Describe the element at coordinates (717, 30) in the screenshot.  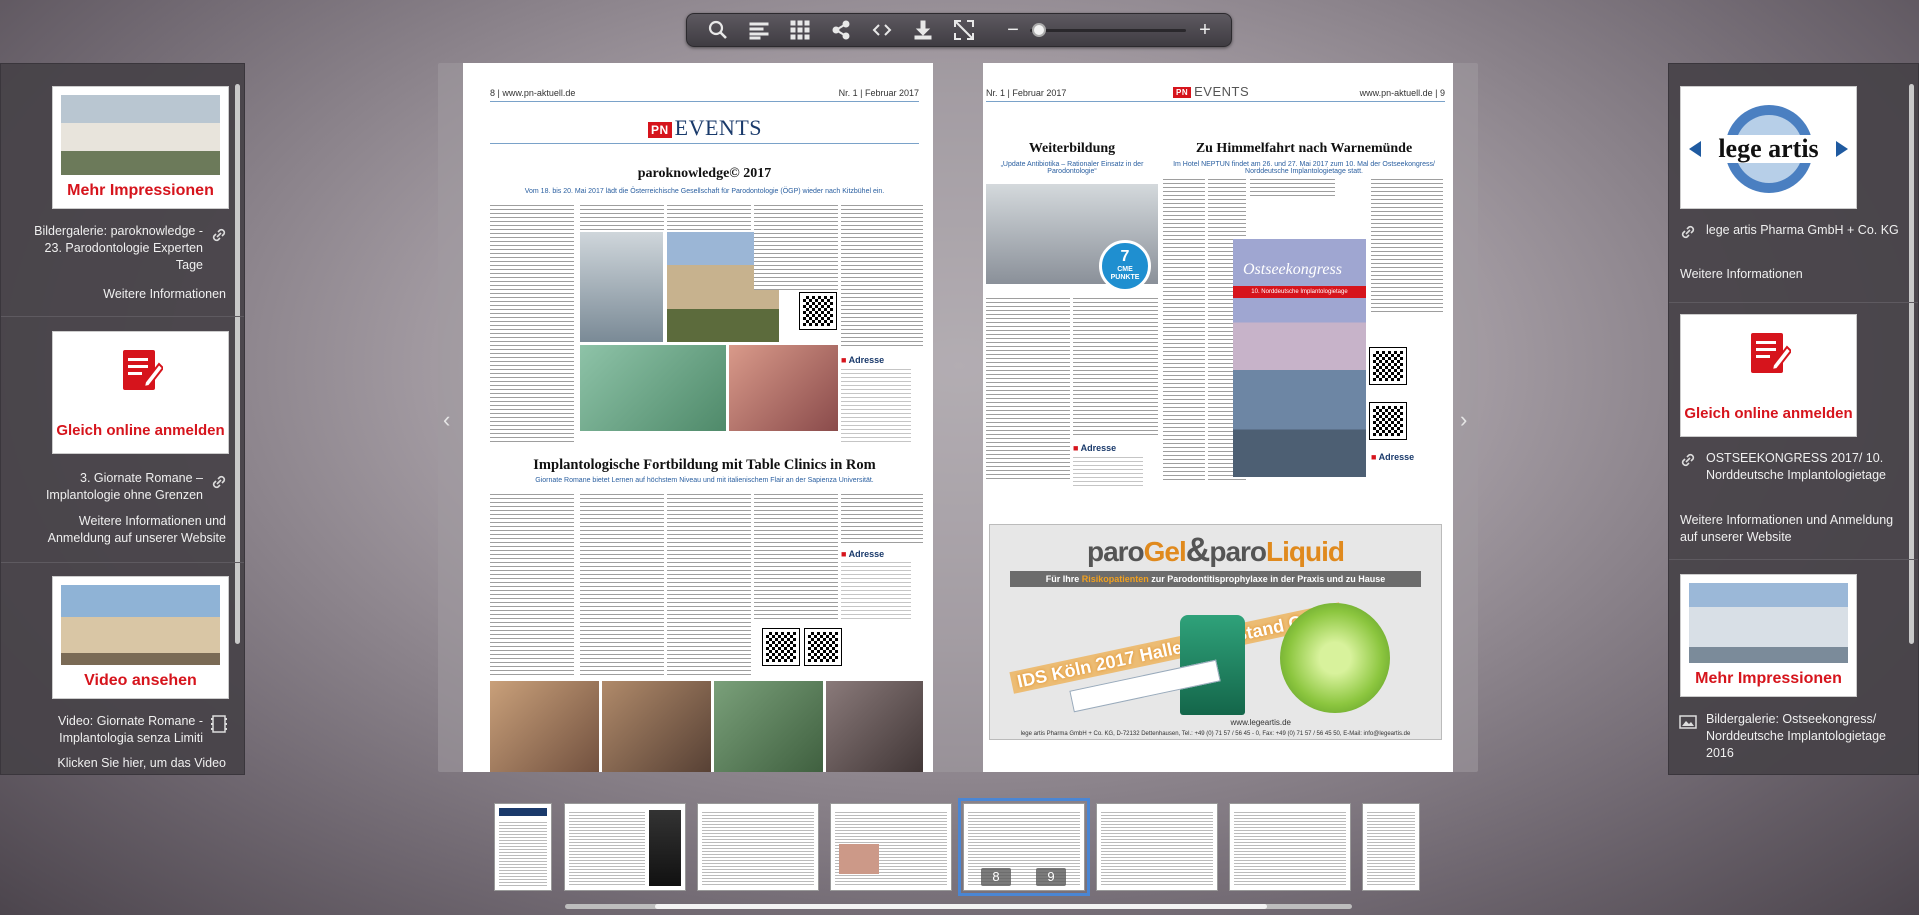
I see `search-icon` at that location.